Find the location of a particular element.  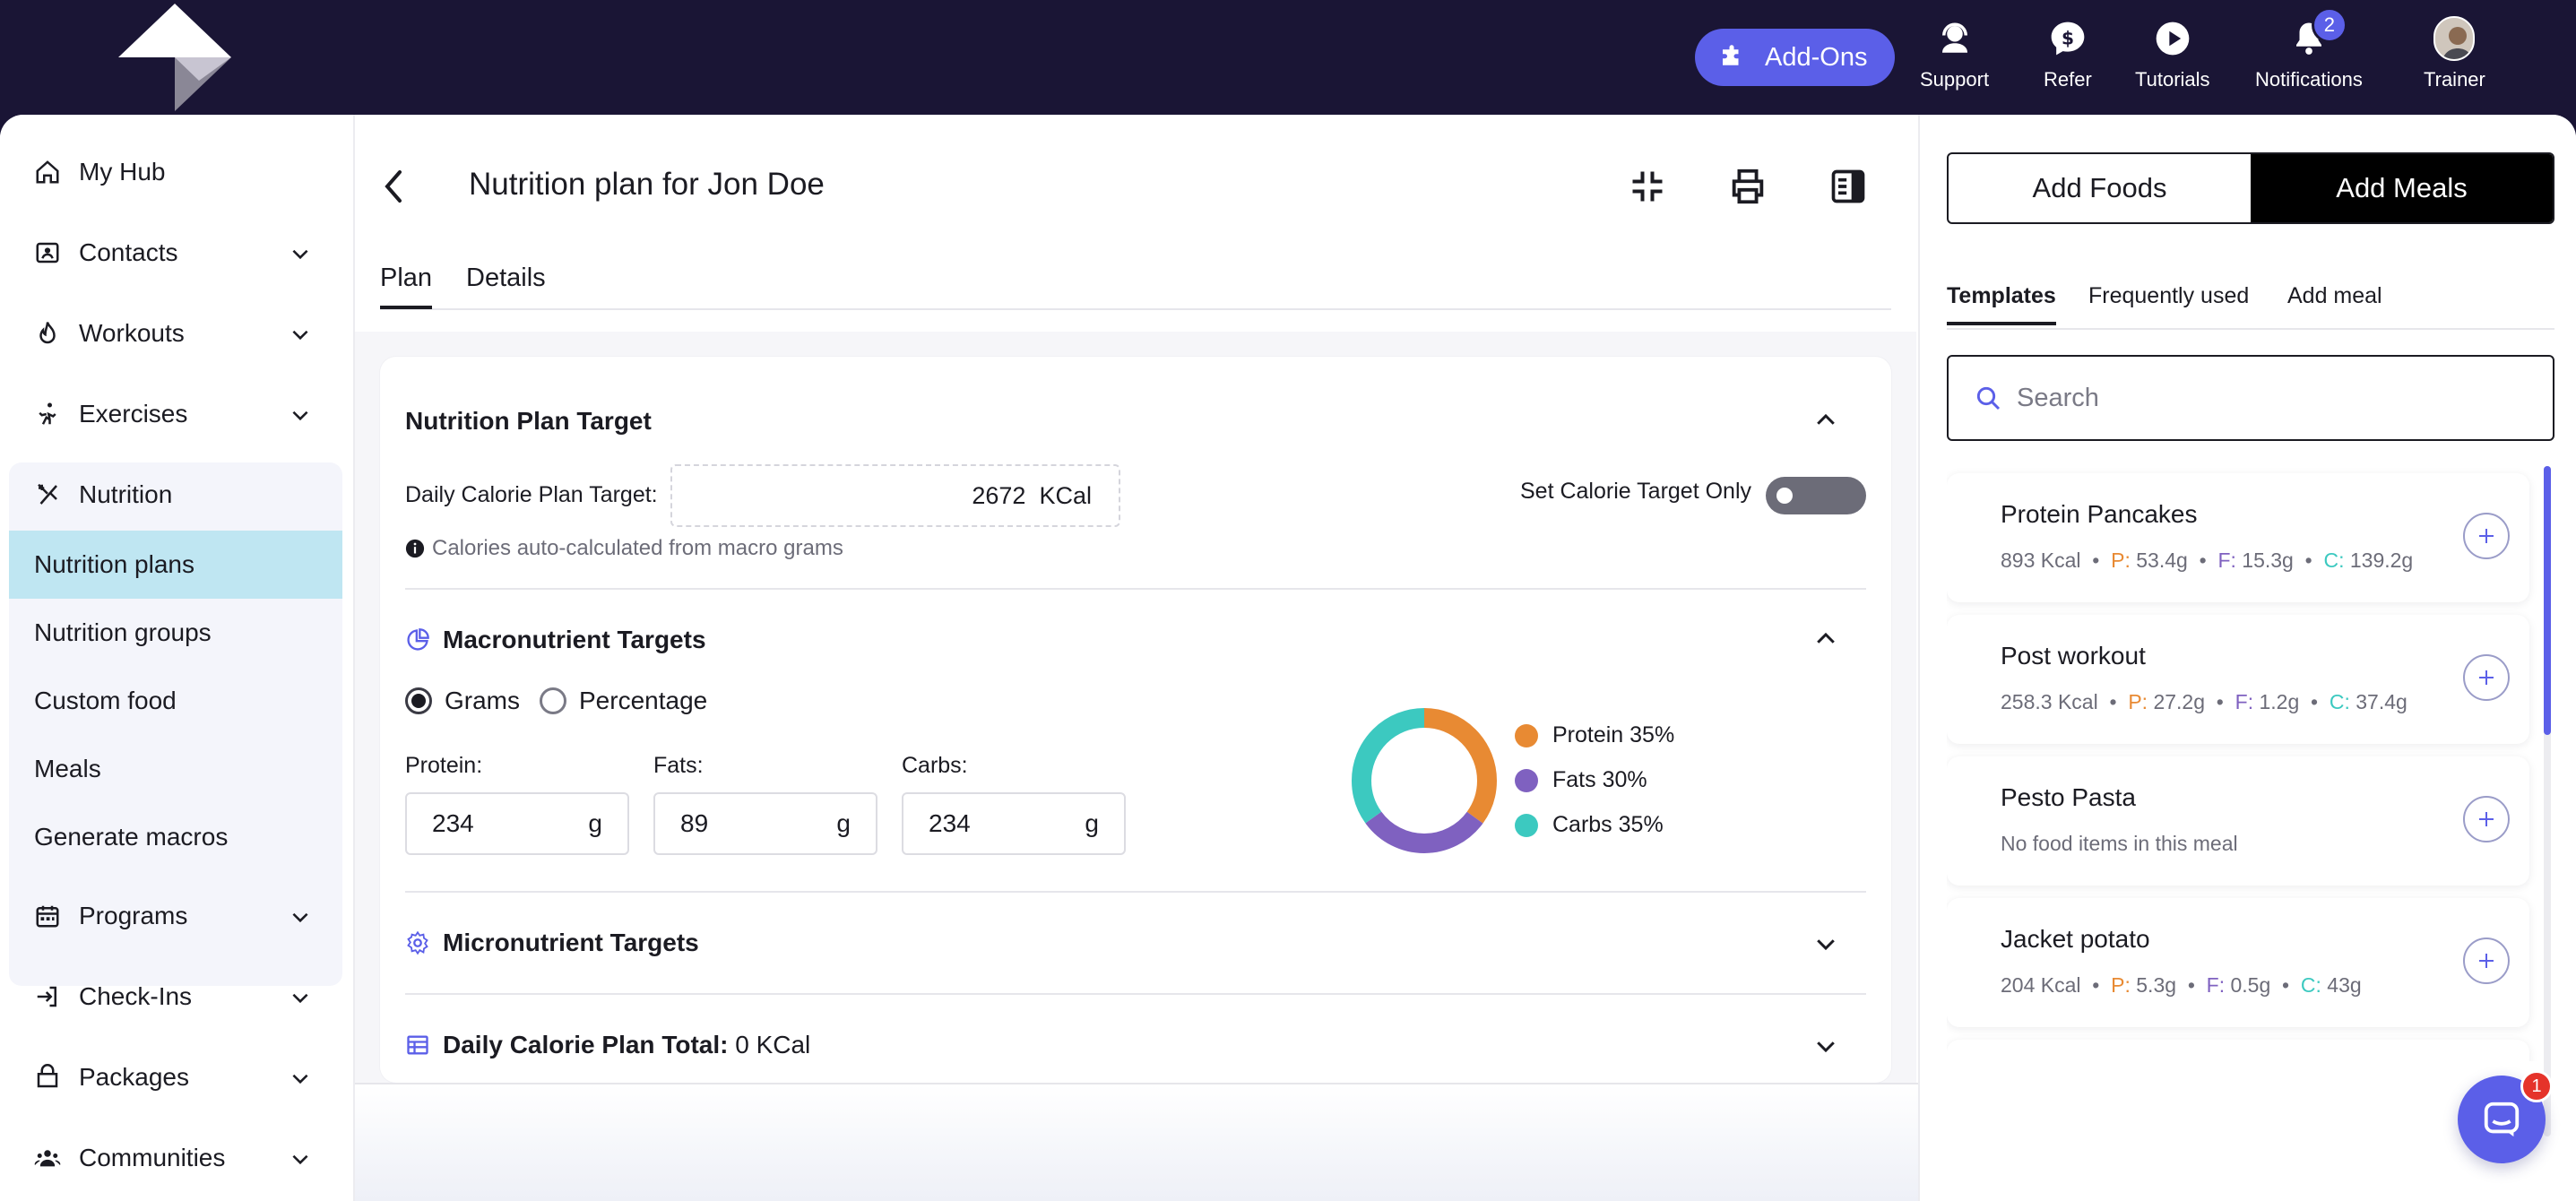

sidebar-item-communities: Communities is located at coordinates (175, 1158).